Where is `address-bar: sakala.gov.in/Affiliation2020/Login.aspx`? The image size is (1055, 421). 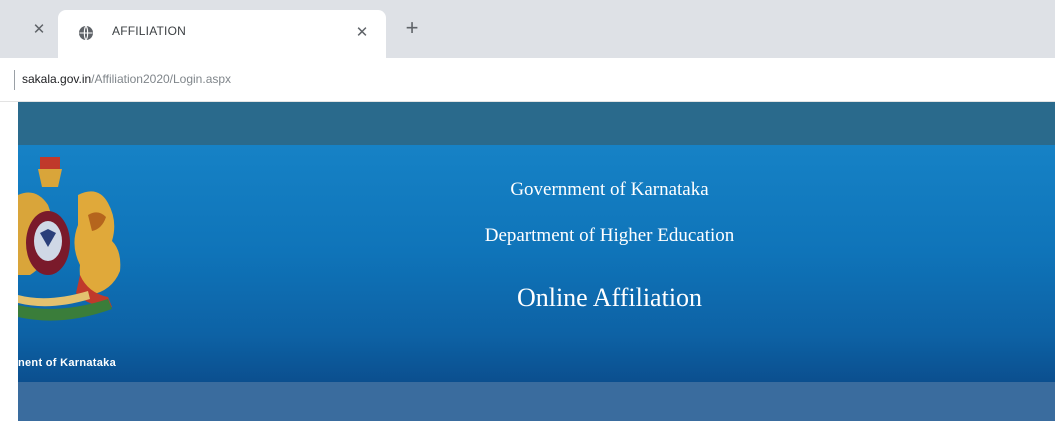
address-bar: sakala.gov.in/Affiliation2020/Login.aspx is located at coordinates (126, 79).